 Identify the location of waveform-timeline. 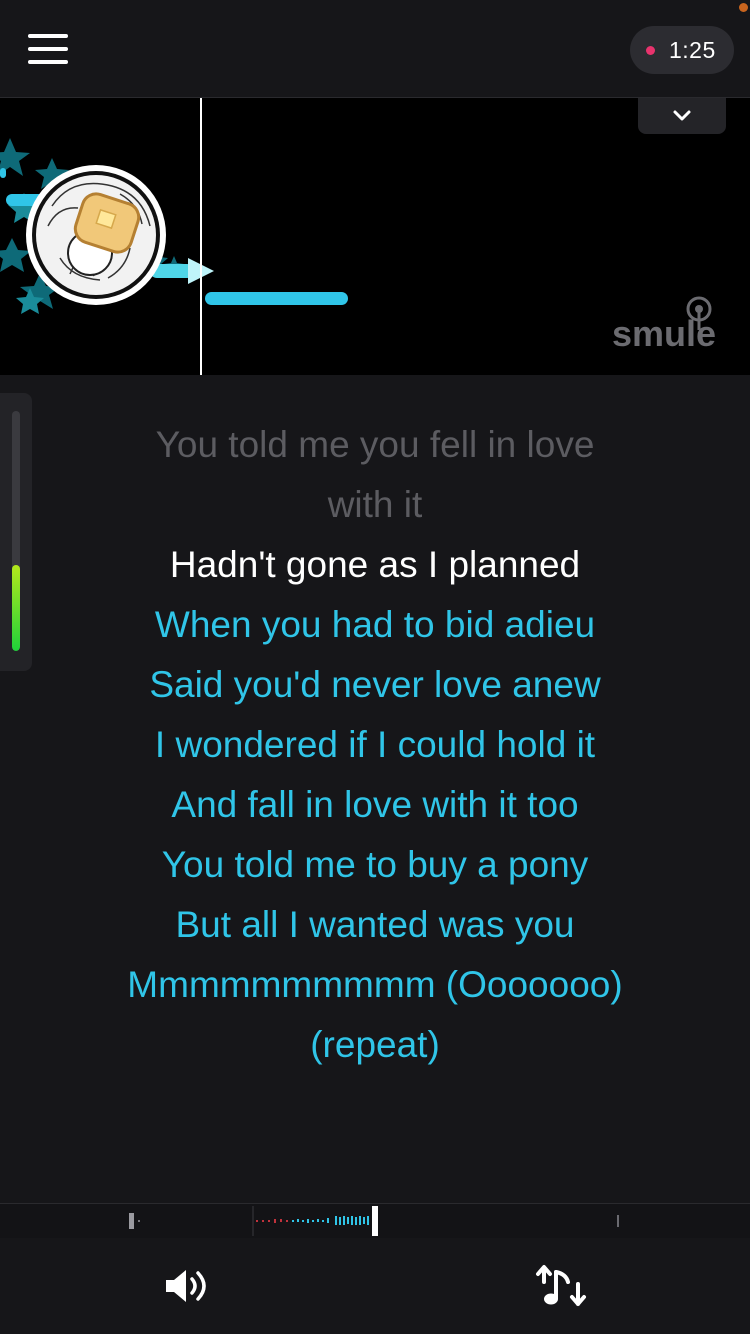
(374, 1221).